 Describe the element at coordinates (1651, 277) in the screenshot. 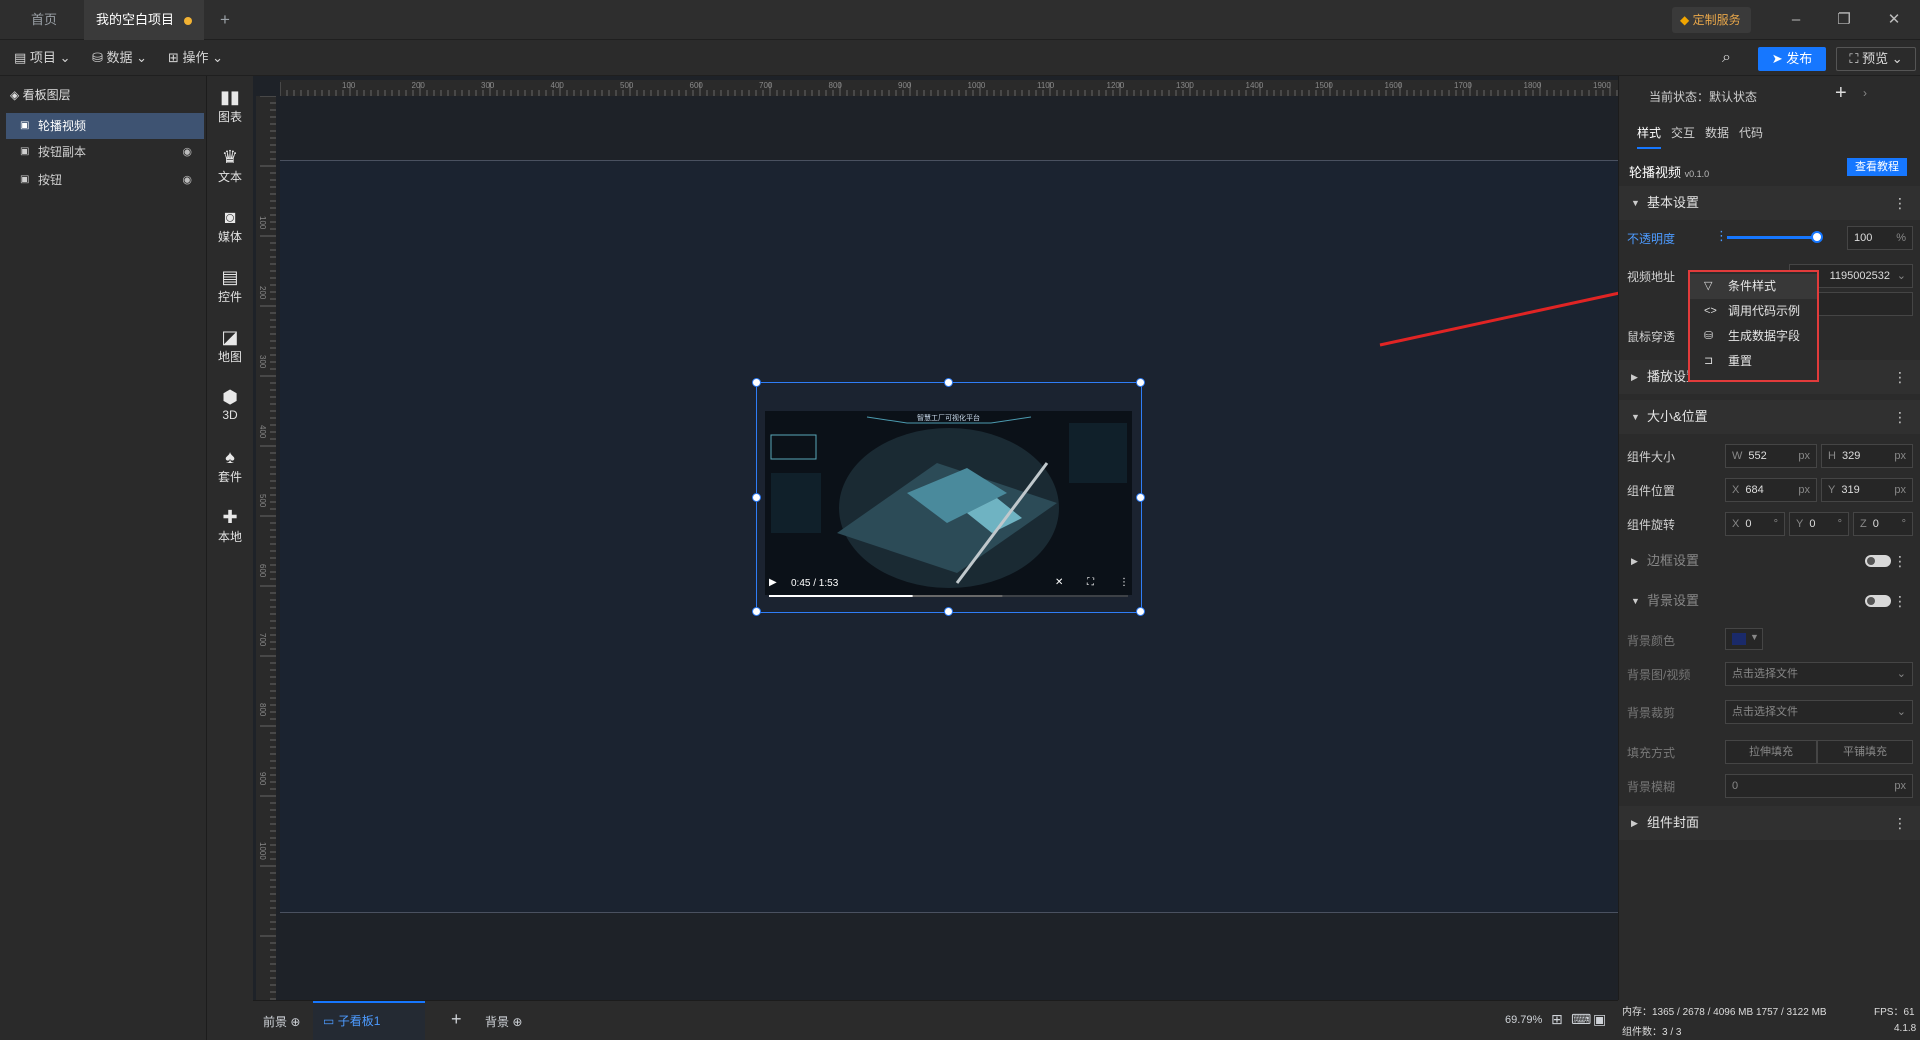

I see `video-url-label: 视频地址` at that location.